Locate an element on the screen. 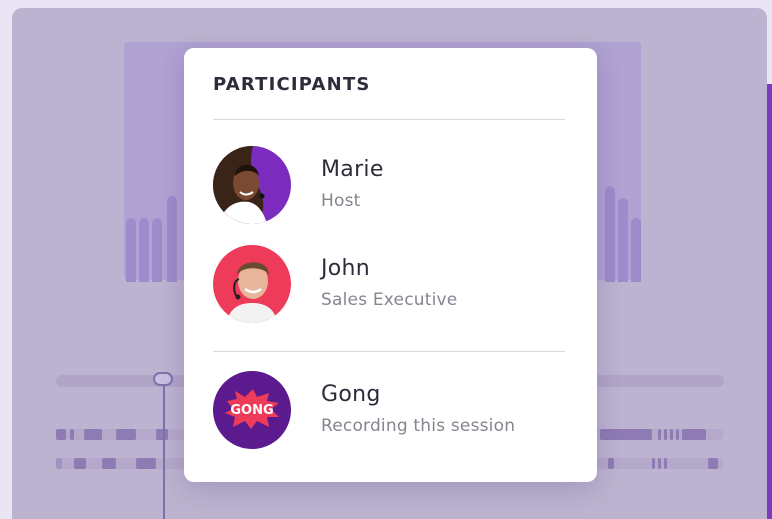 This screenshot has height=519, width=772. gong-logo-text: GONG is located at coordinates (251, 410).